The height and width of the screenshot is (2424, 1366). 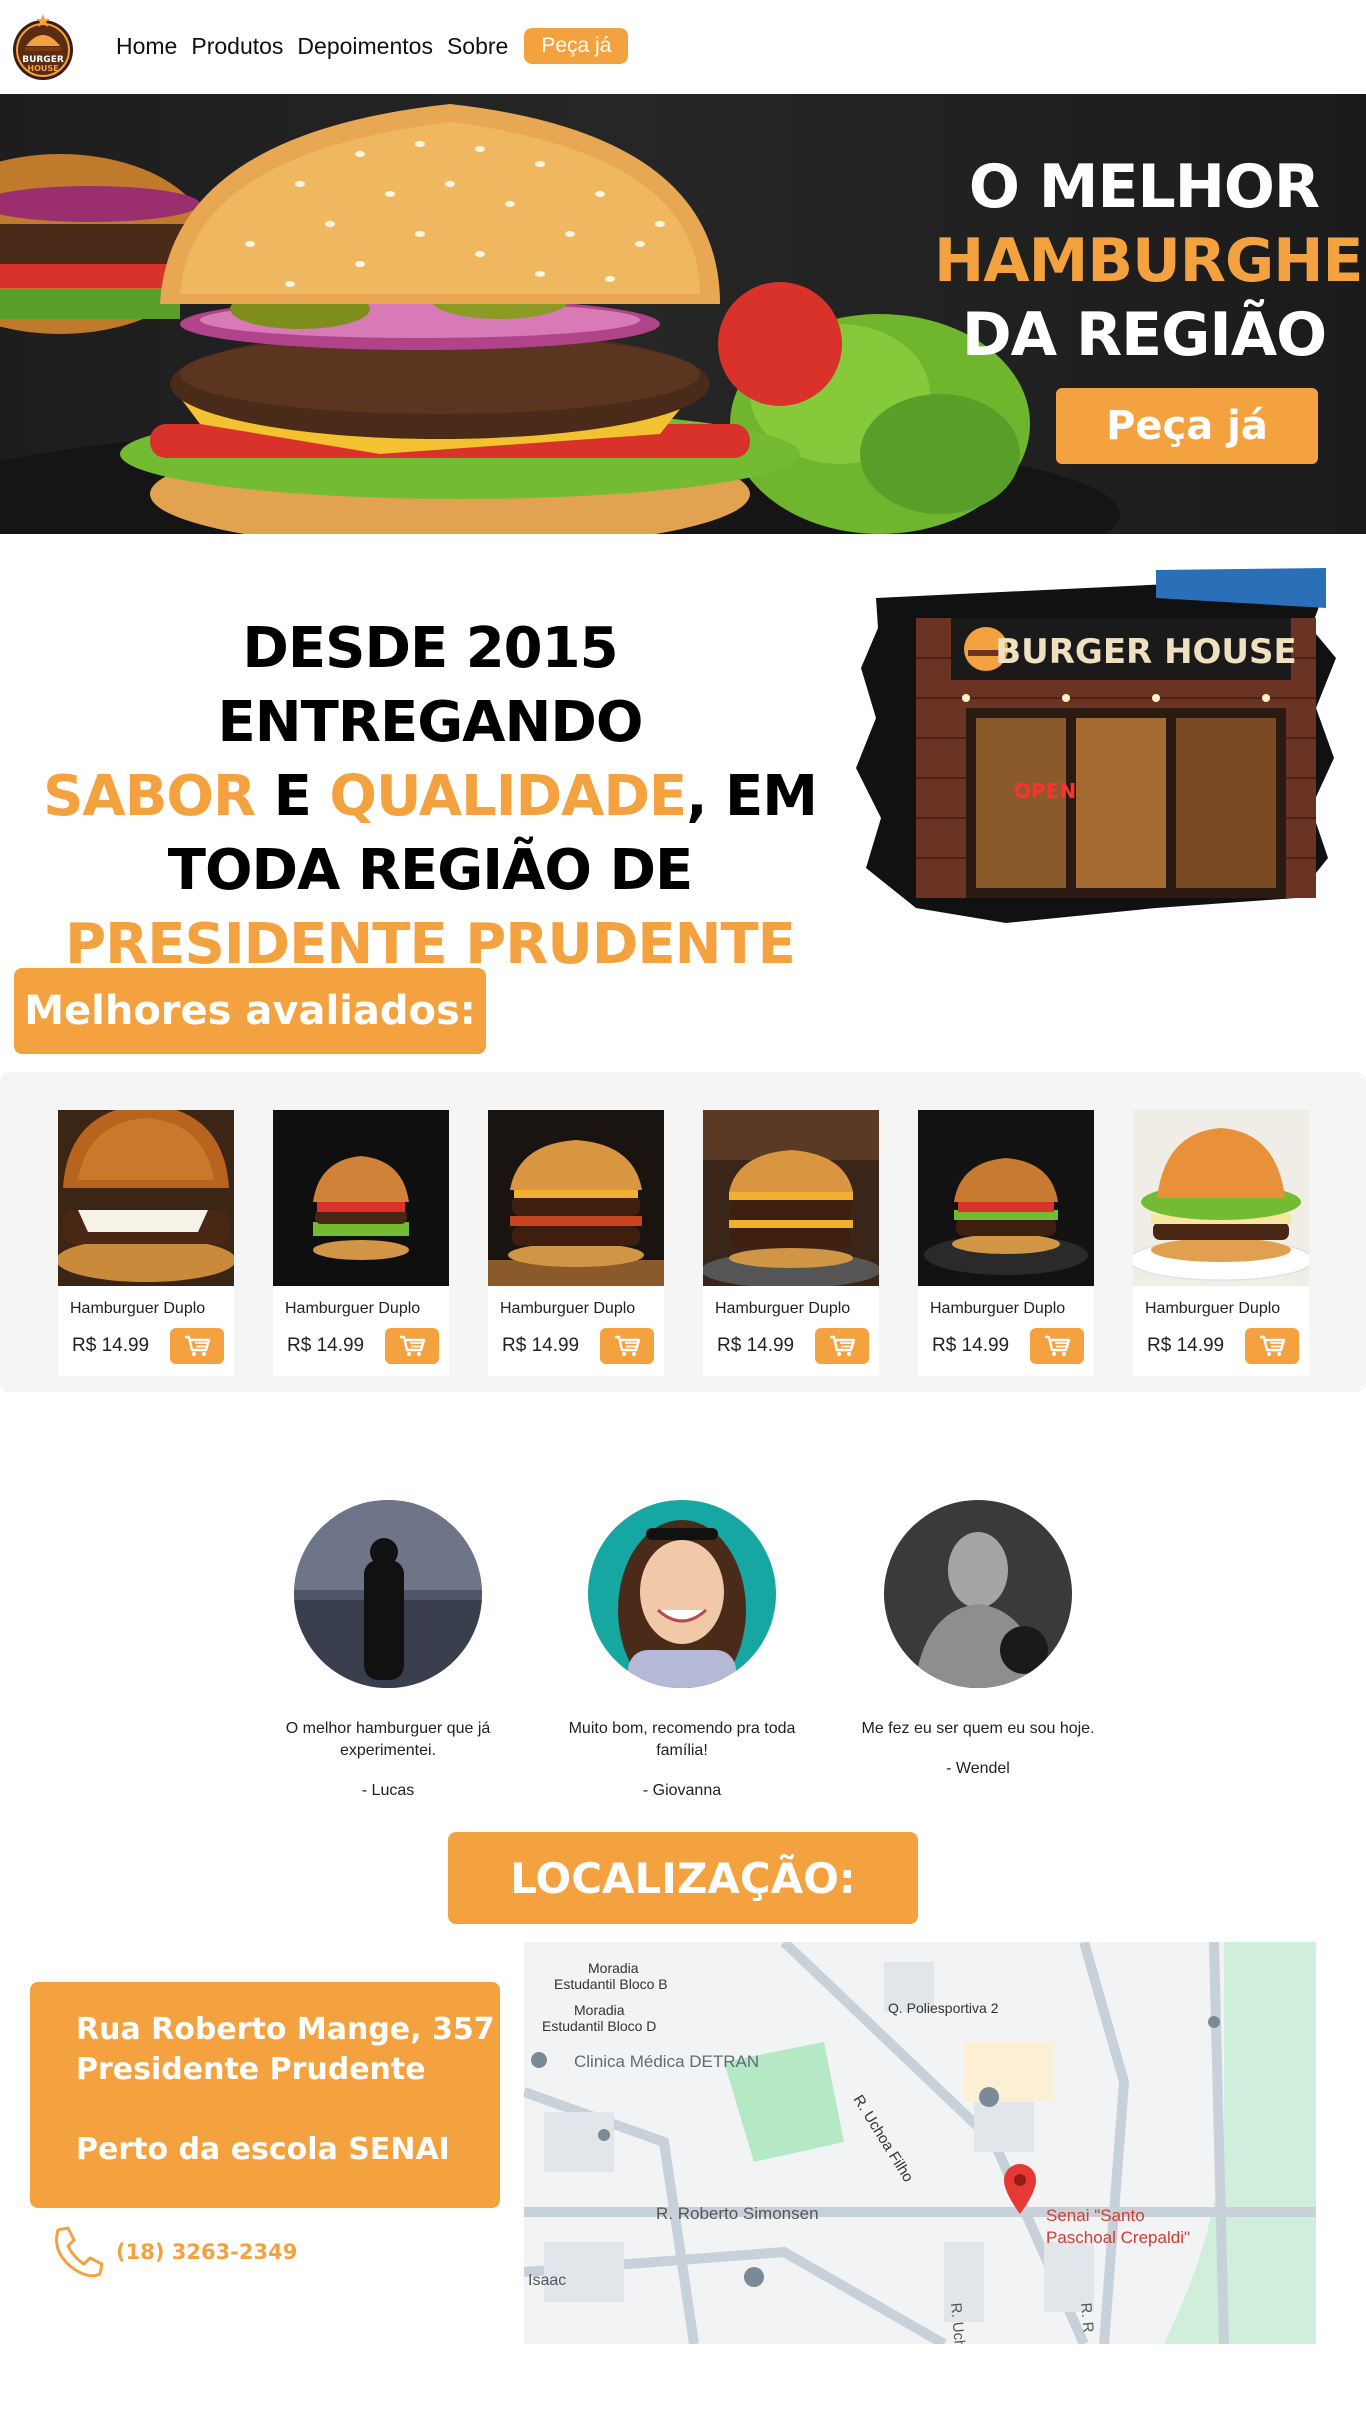 What do you see at coordinates (1118, 2237) in the screenshot?
I see `map-label: Paschoal Crepaldi"` at bounding box center [1118, 2237].